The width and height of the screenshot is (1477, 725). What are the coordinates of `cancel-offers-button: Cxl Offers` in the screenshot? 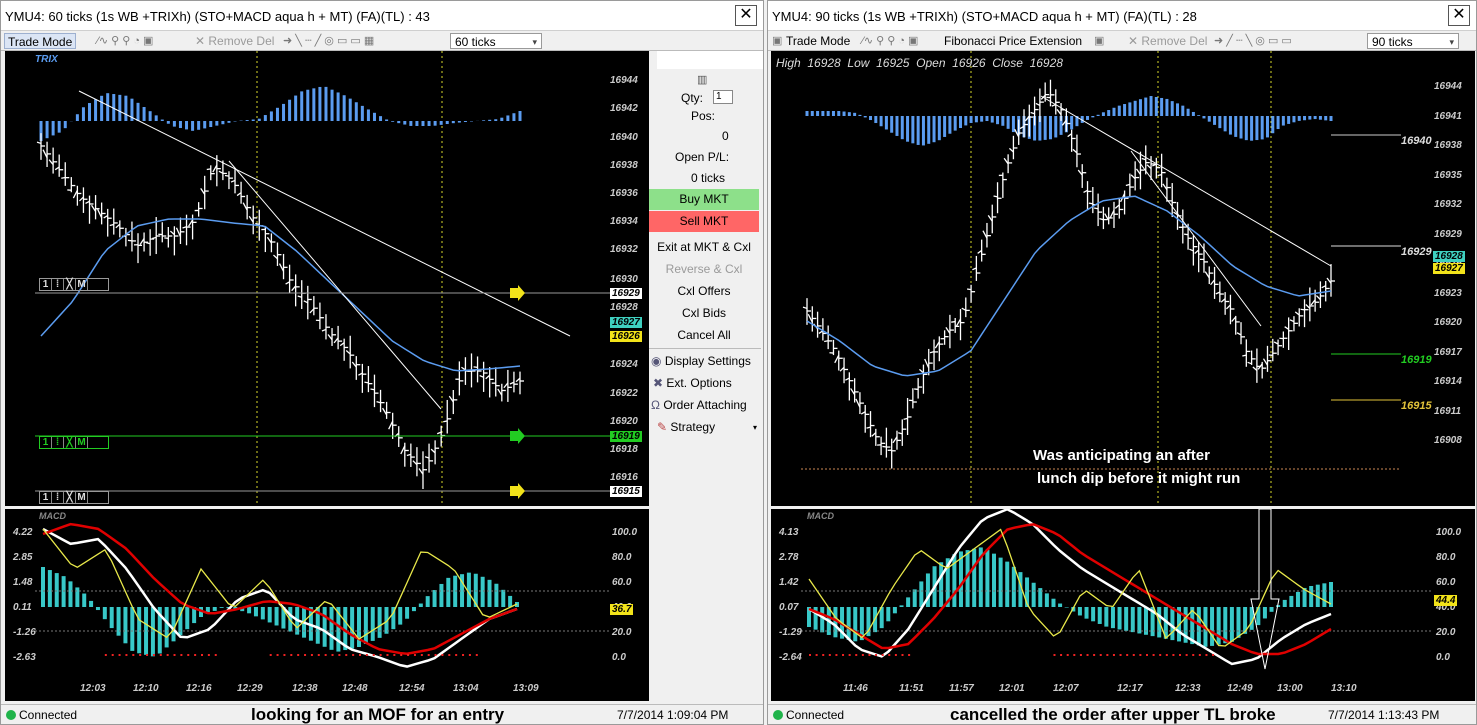 It's located at (704, 291).